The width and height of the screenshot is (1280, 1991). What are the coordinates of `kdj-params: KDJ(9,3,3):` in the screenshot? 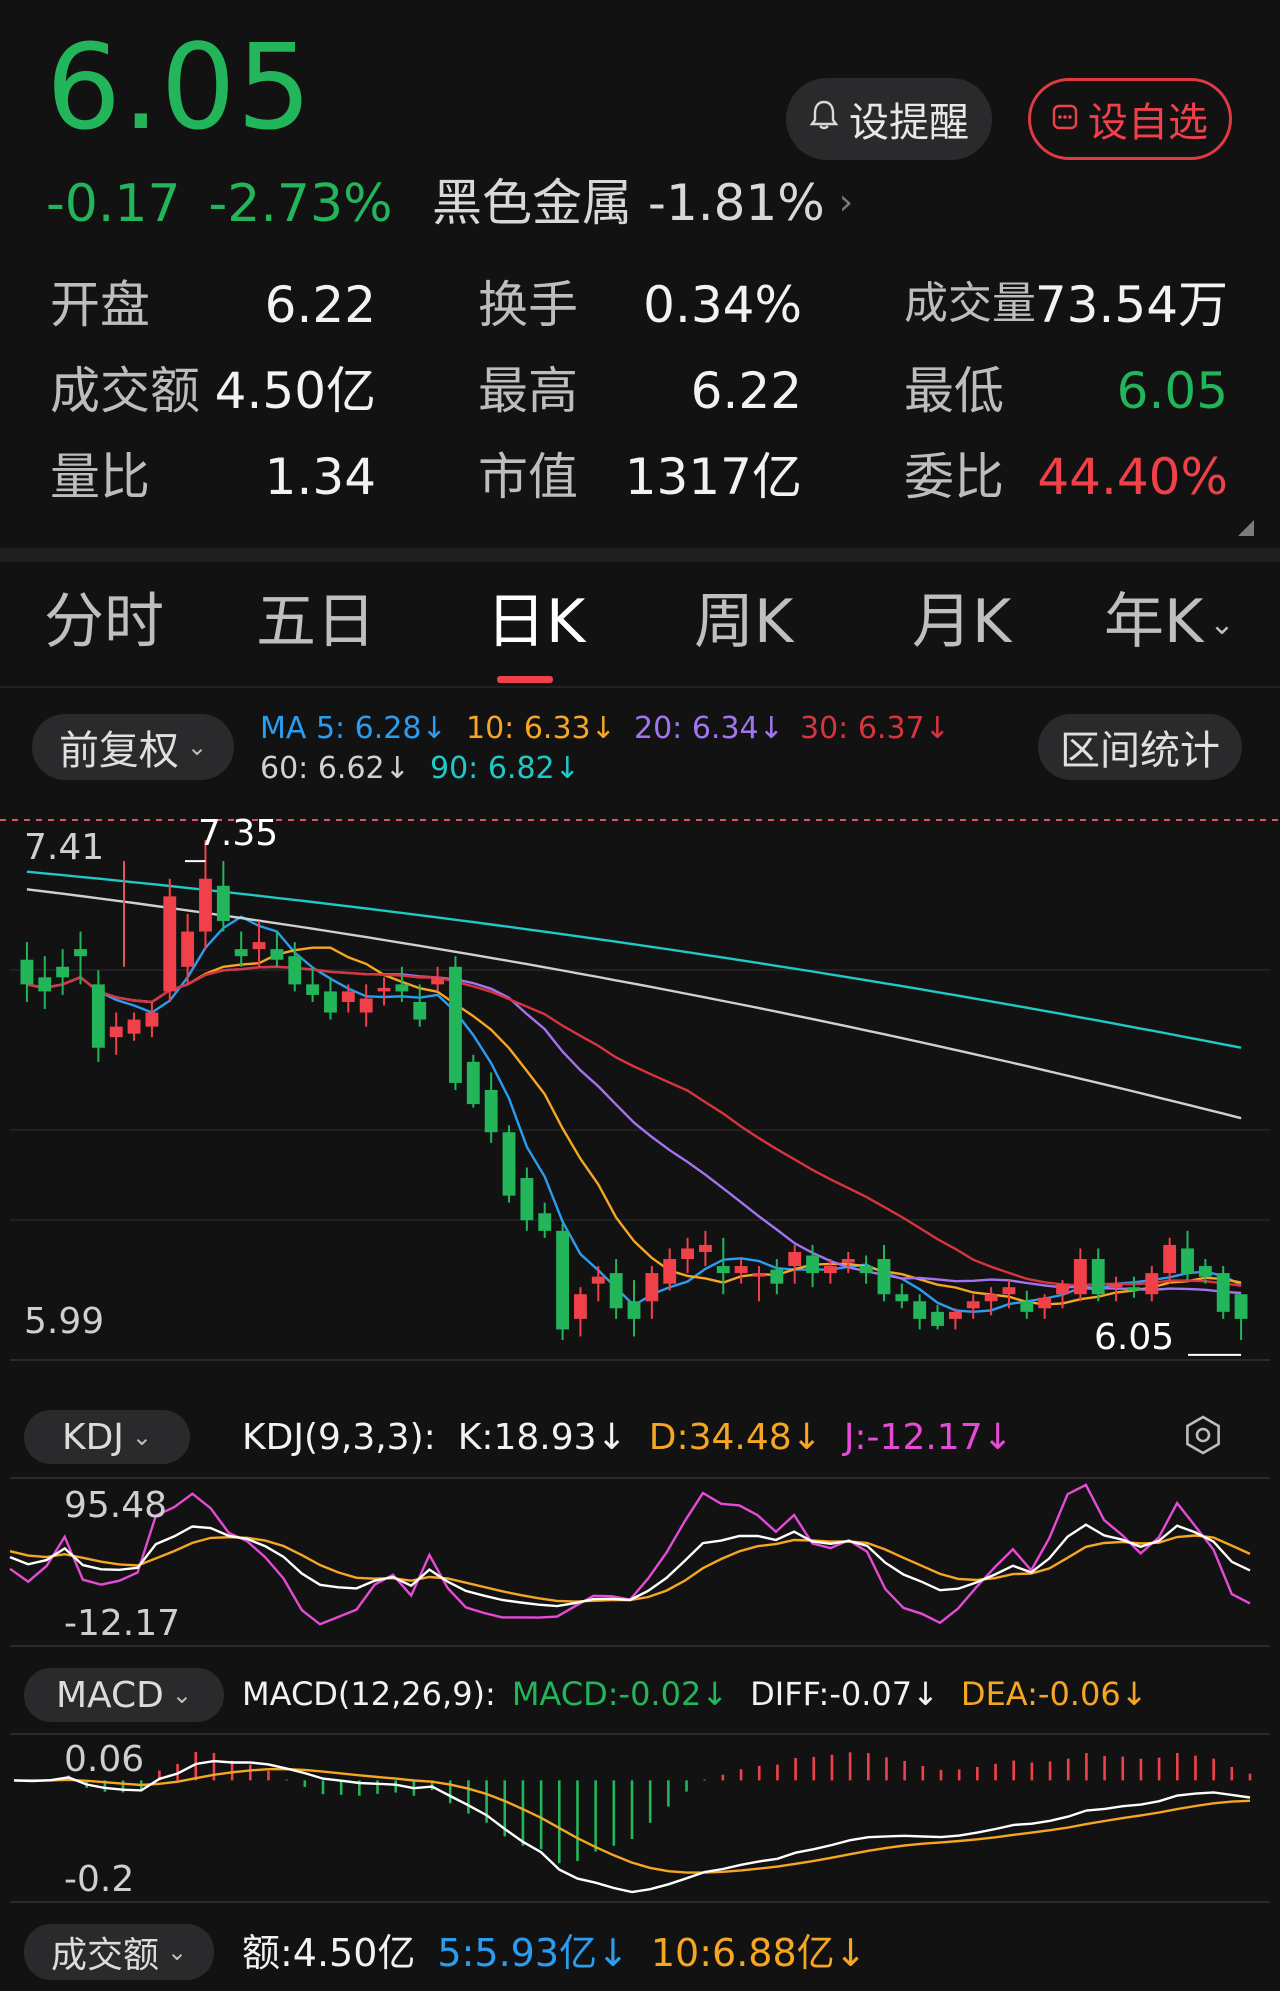 It's located at (339, 1437).